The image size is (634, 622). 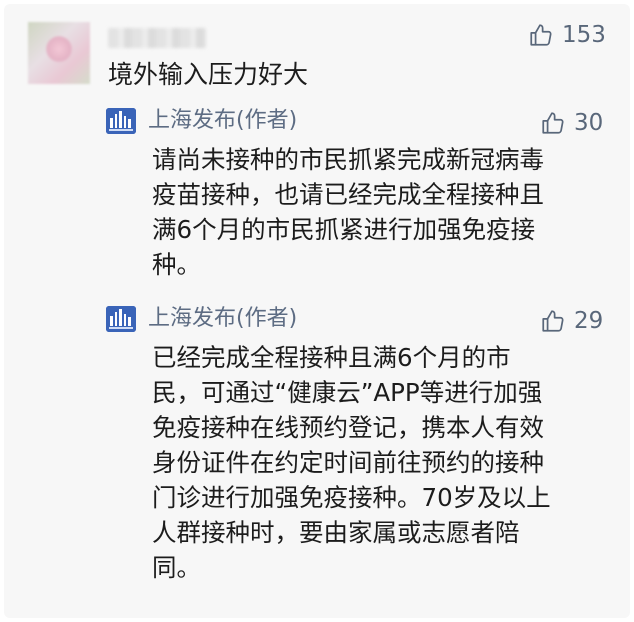 What do you see at coordinates (571, 123) in the screenshot?
I see `reply-like-button: 30` at bounding box center [571, 123].